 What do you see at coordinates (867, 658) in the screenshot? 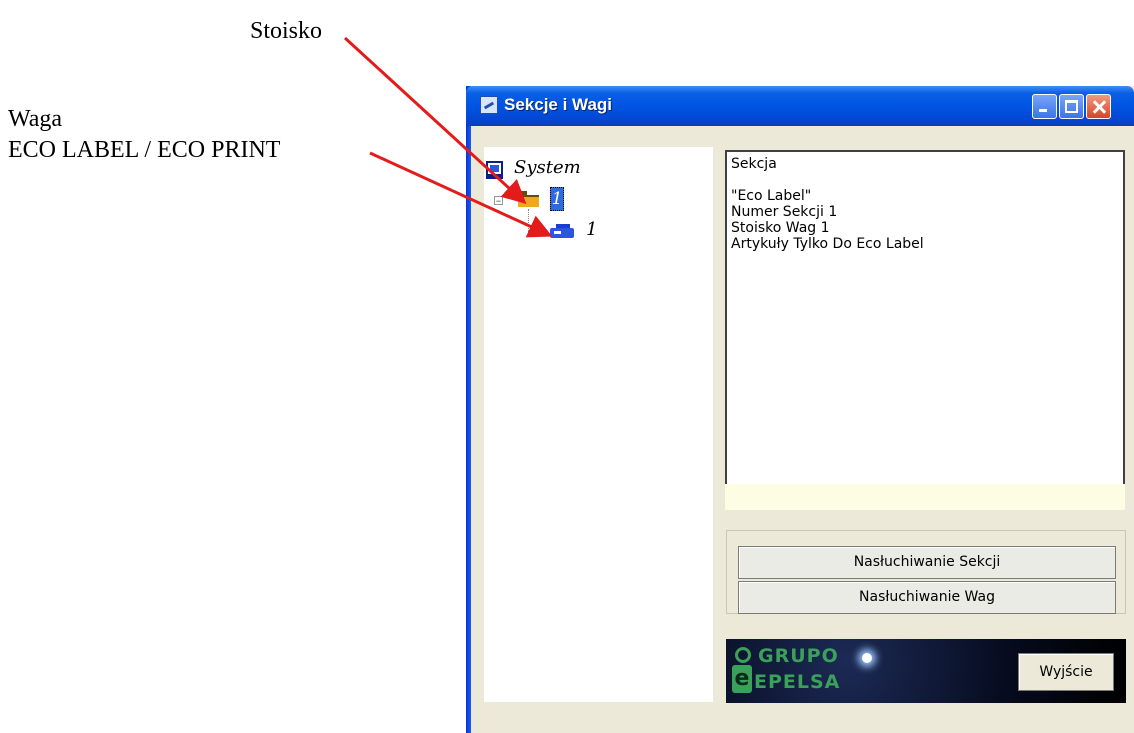
I see `sparkle-icon` at bounding box center [867, 658].